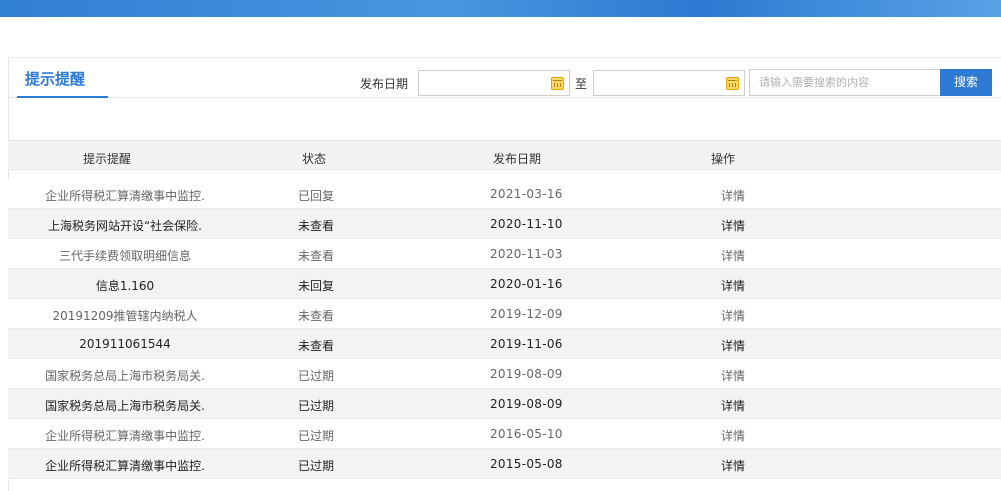 The height and width of the screenshot is (491, 1001). I want to click on table-row: 20191209推管辖内纳税人 未查看 2019-12-09 详情, so click(504, 314).